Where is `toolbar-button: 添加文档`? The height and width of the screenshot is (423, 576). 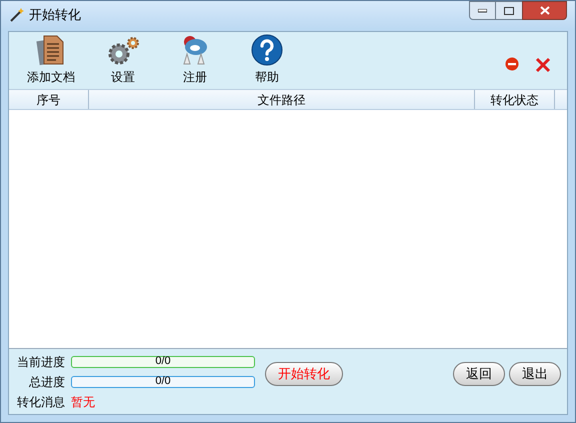
toolbar-button: 添加文档 is located at coordinates (51, 60).